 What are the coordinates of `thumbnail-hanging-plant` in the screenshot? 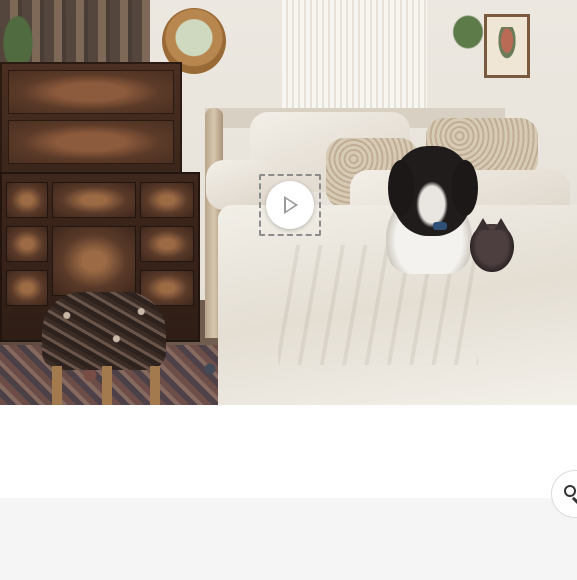 It's located at (468, 32).